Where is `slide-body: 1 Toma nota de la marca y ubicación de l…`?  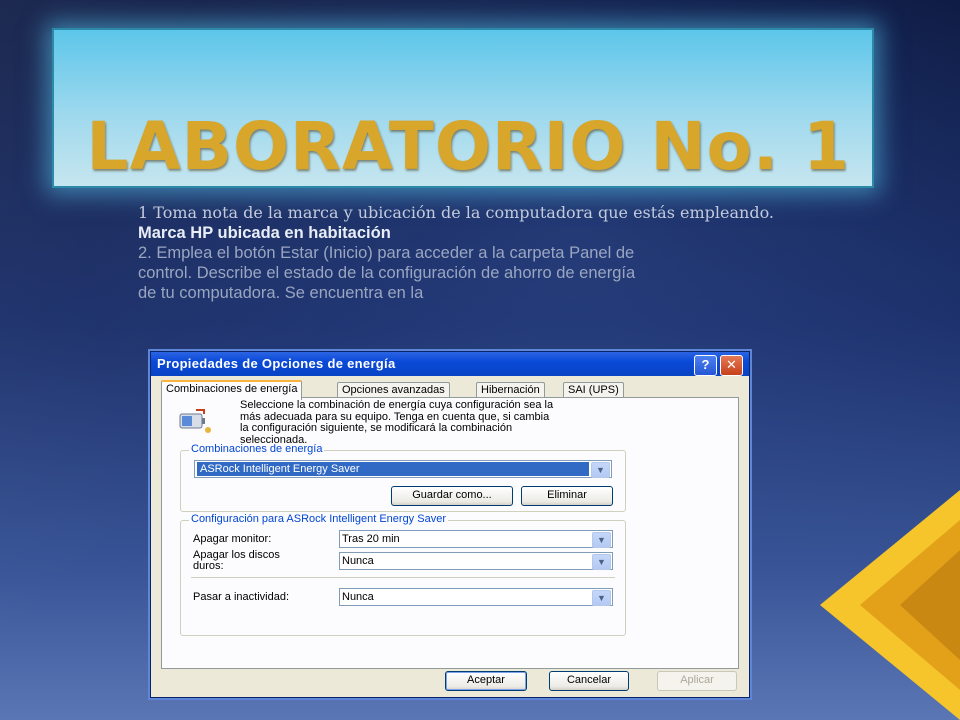 slide-body: 1 Toma nota de la marca y ubicación de l… is located at coordinates (458, 253).